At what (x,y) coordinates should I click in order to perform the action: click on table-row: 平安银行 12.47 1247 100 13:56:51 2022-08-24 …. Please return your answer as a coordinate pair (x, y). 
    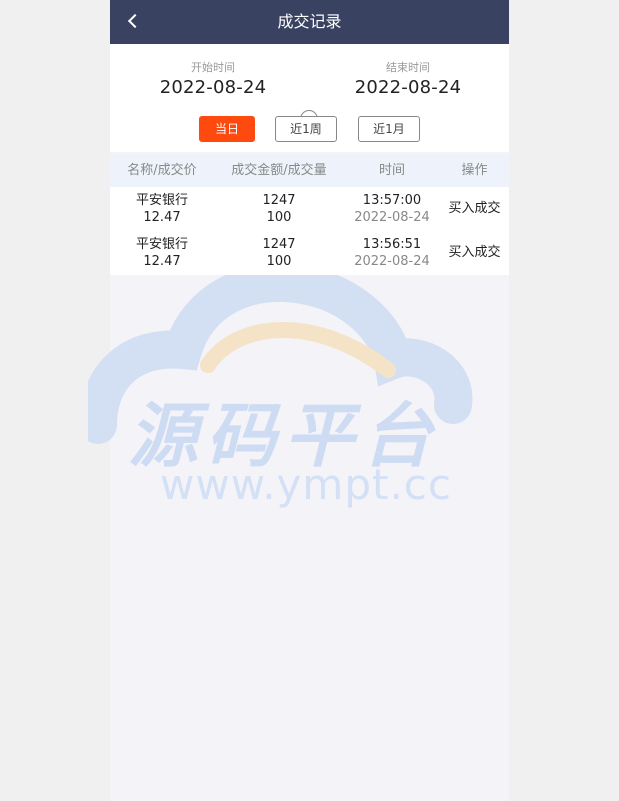
    Looking at the image, I should click on (309, 253).